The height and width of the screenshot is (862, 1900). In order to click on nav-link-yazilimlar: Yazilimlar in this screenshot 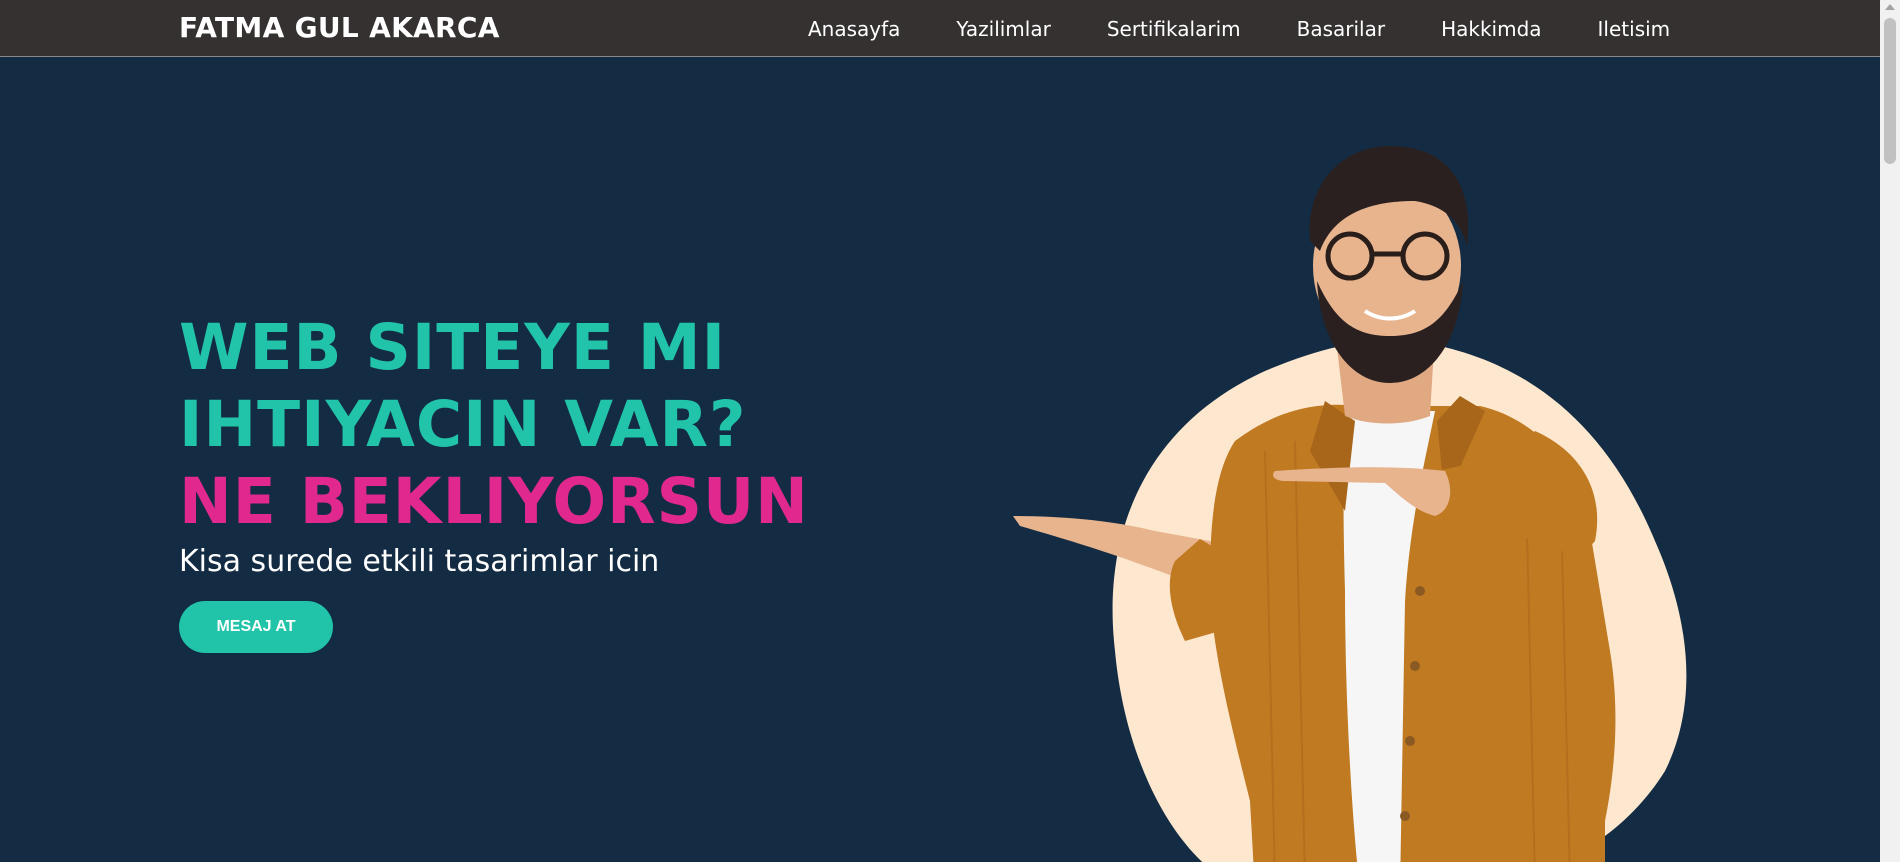, I will do `click(1003, 29)`.